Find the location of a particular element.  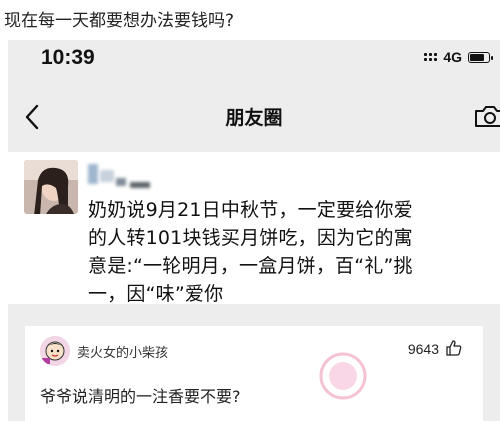

commenter-avatar is located at coordinates (55, 351).